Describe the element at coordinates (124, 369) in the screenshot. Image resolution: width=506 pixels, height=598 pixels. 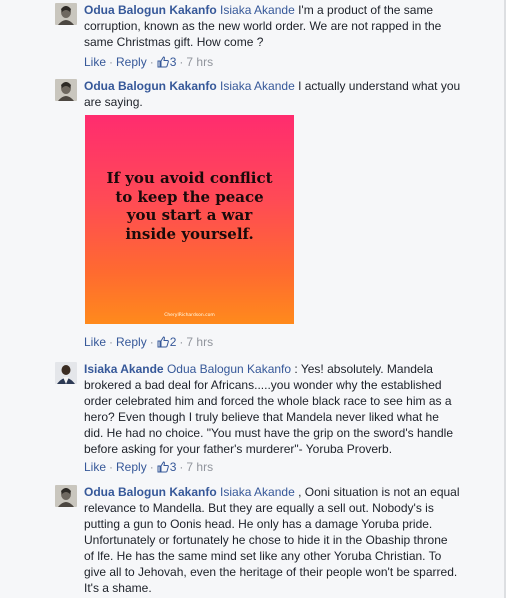
I see `comment-author: Isiaka Akande` at that location.